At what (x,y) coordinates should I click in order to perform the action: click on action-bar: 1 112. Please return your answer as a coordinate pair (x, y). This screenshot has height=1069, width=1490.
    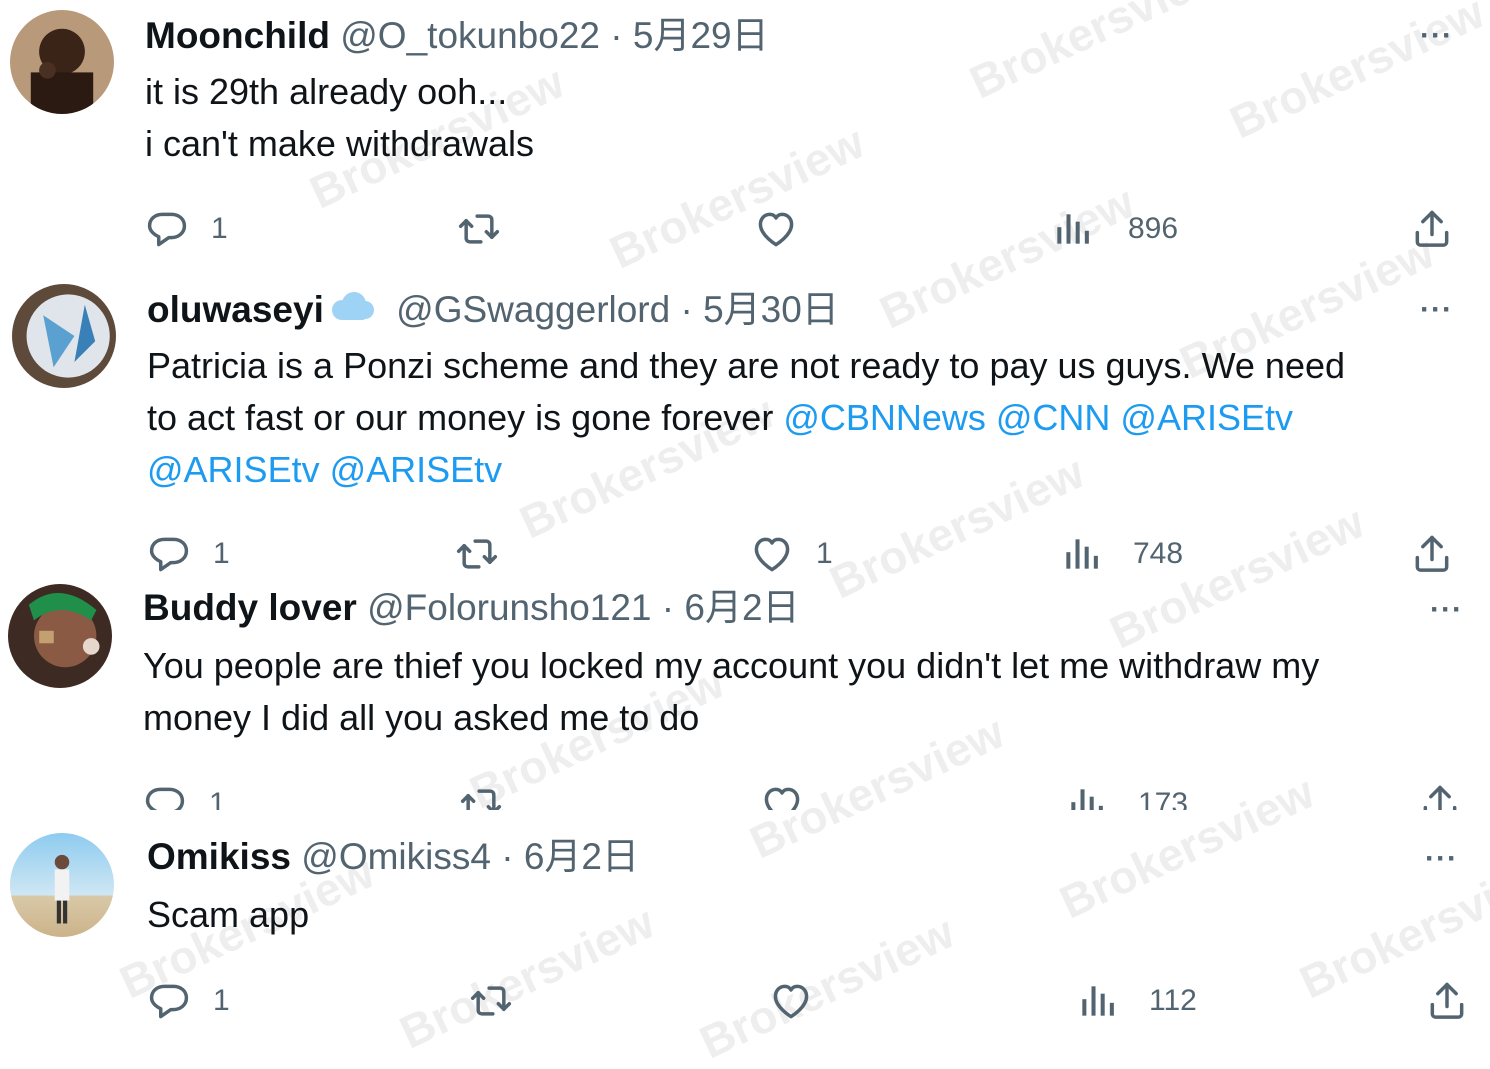
    Looking at the image, I should click on (807, 1001).